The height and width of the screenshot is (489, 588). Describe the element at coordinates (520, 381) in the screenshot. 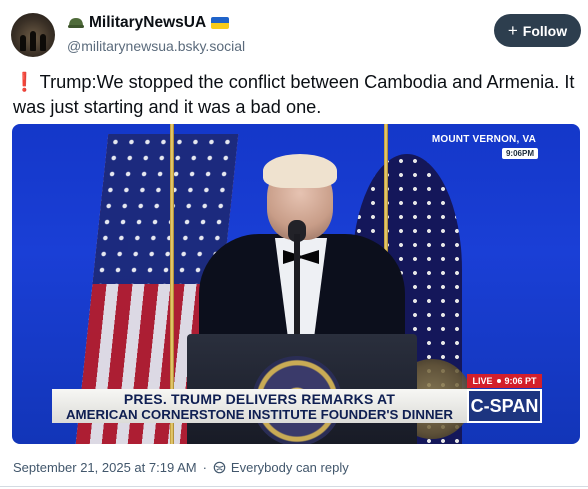

I see `live-time: 9:06 PT` at that location.